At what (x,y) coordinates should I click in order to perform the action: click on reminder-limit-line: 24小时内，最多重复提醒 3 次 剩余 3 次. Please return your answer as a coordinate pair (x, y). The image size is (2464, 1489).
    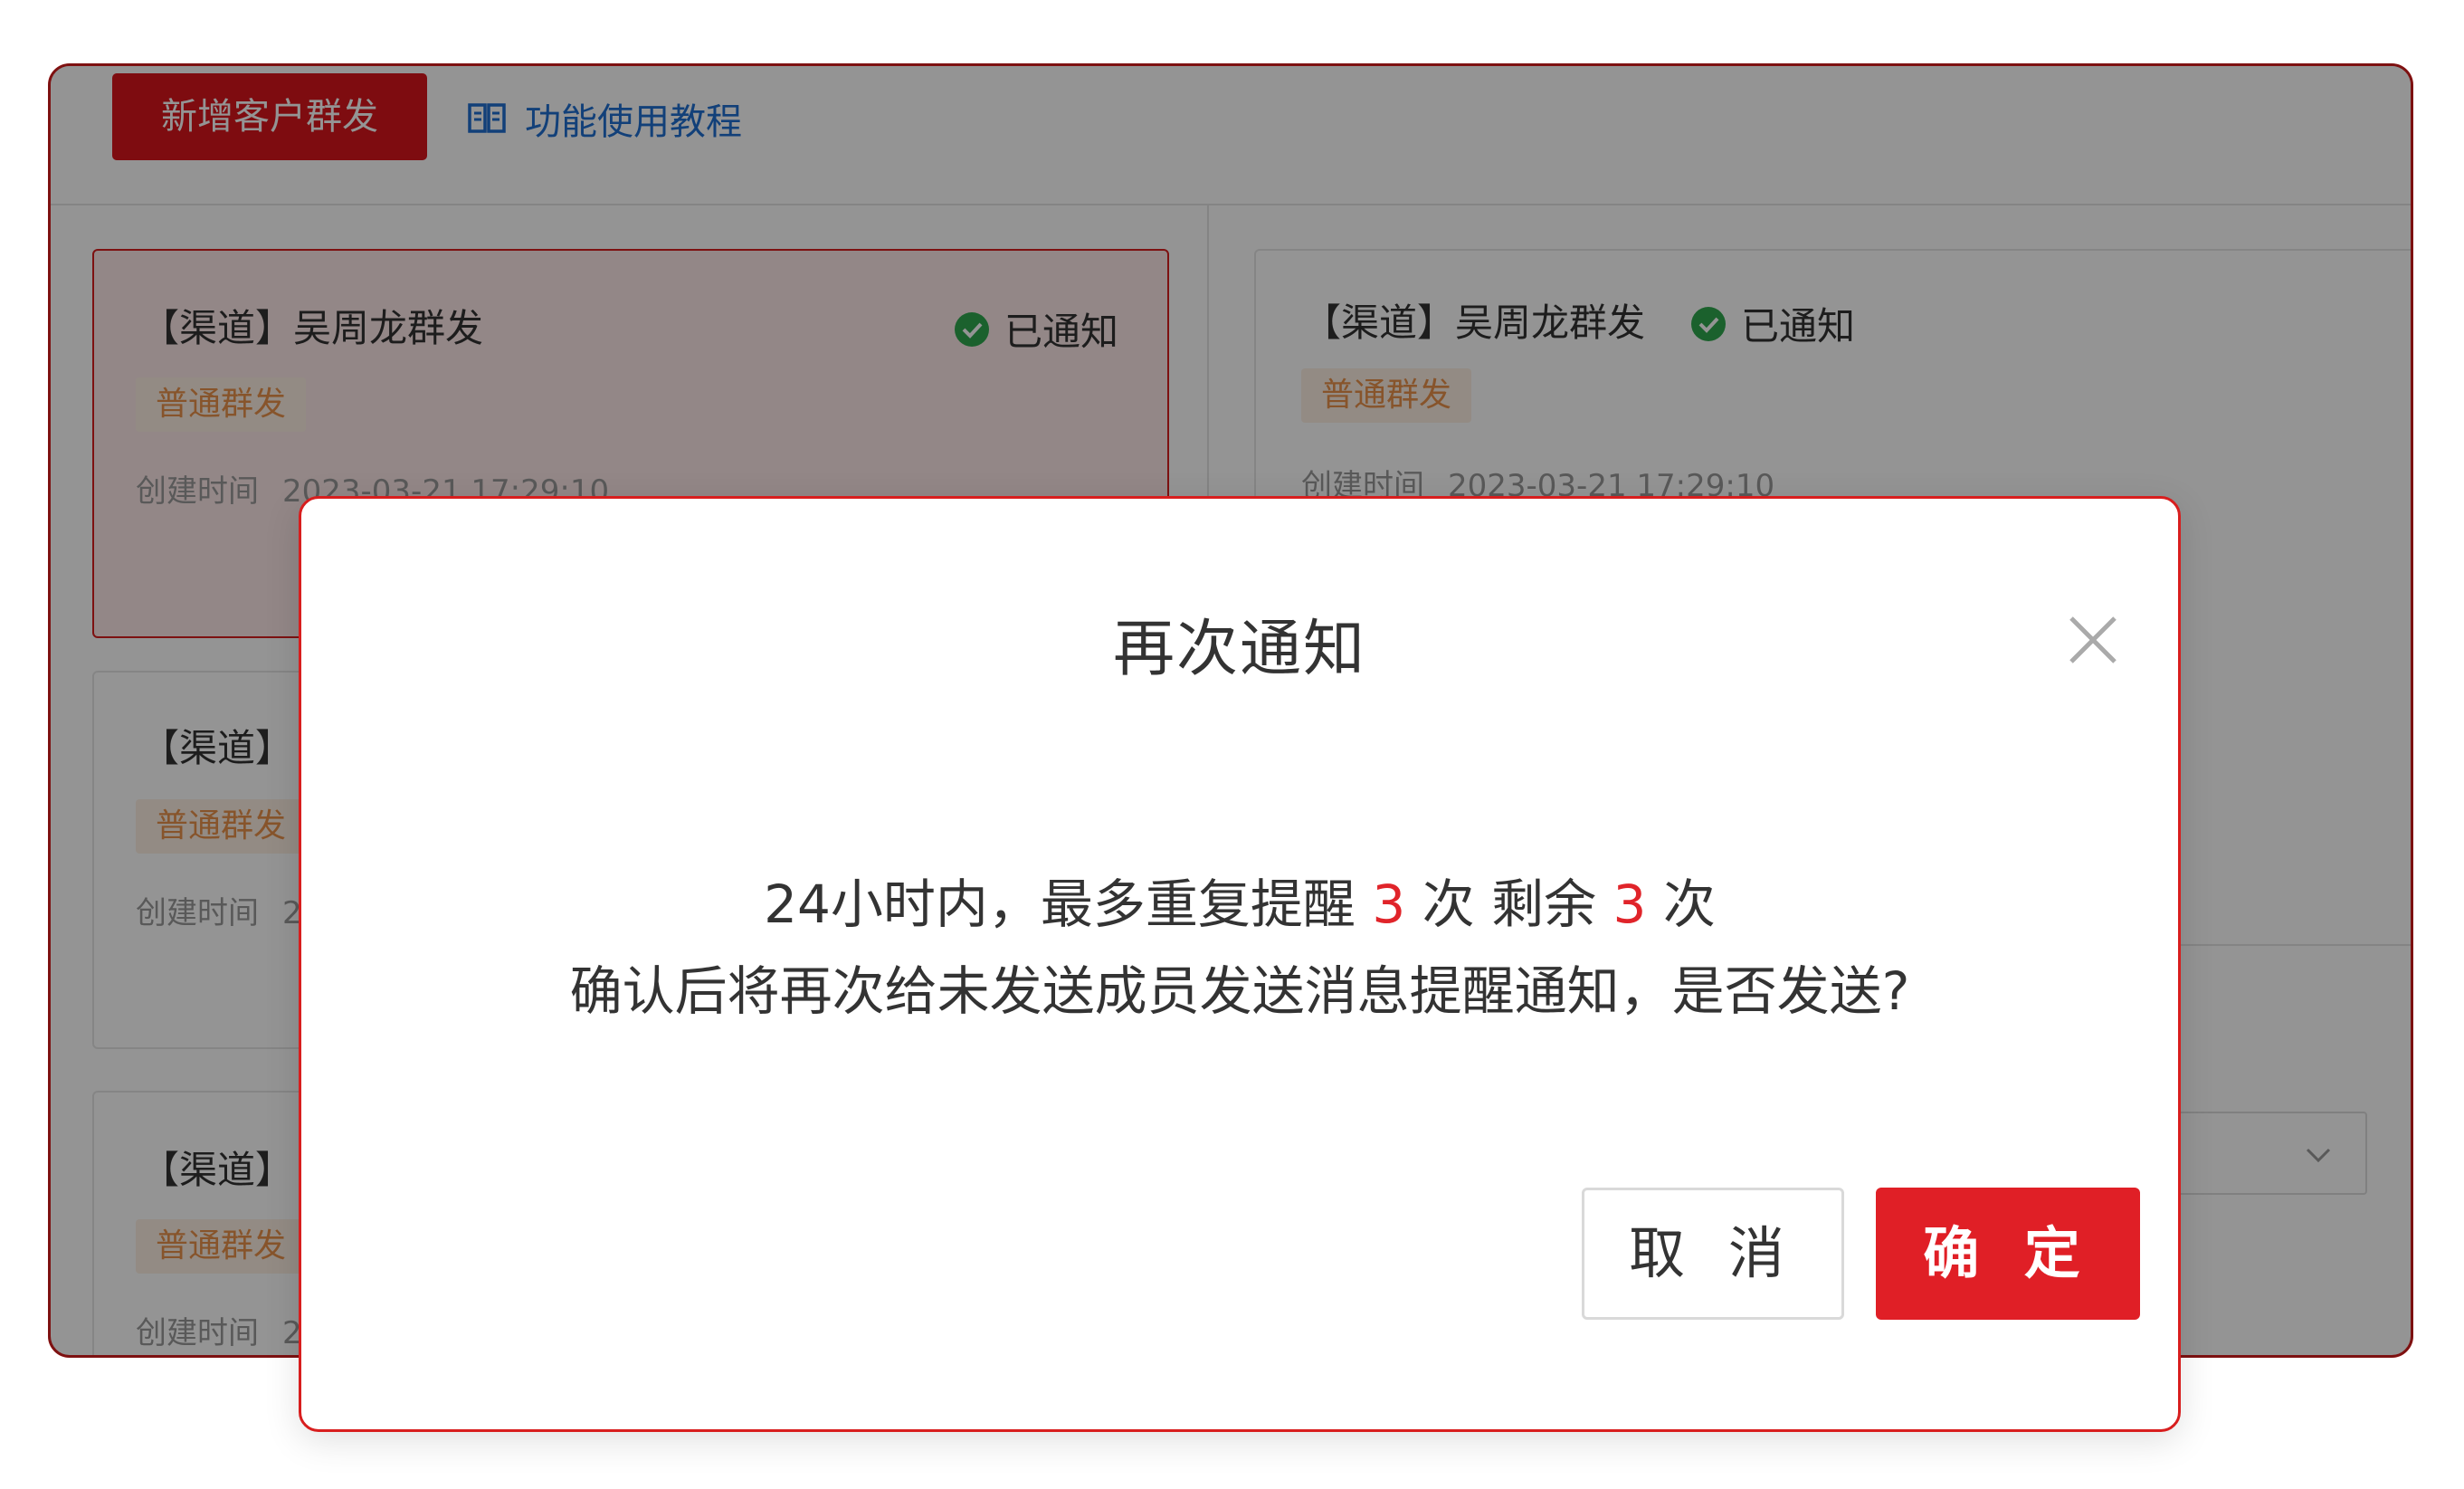
    Looking at the image, I should click on (1240, 904).